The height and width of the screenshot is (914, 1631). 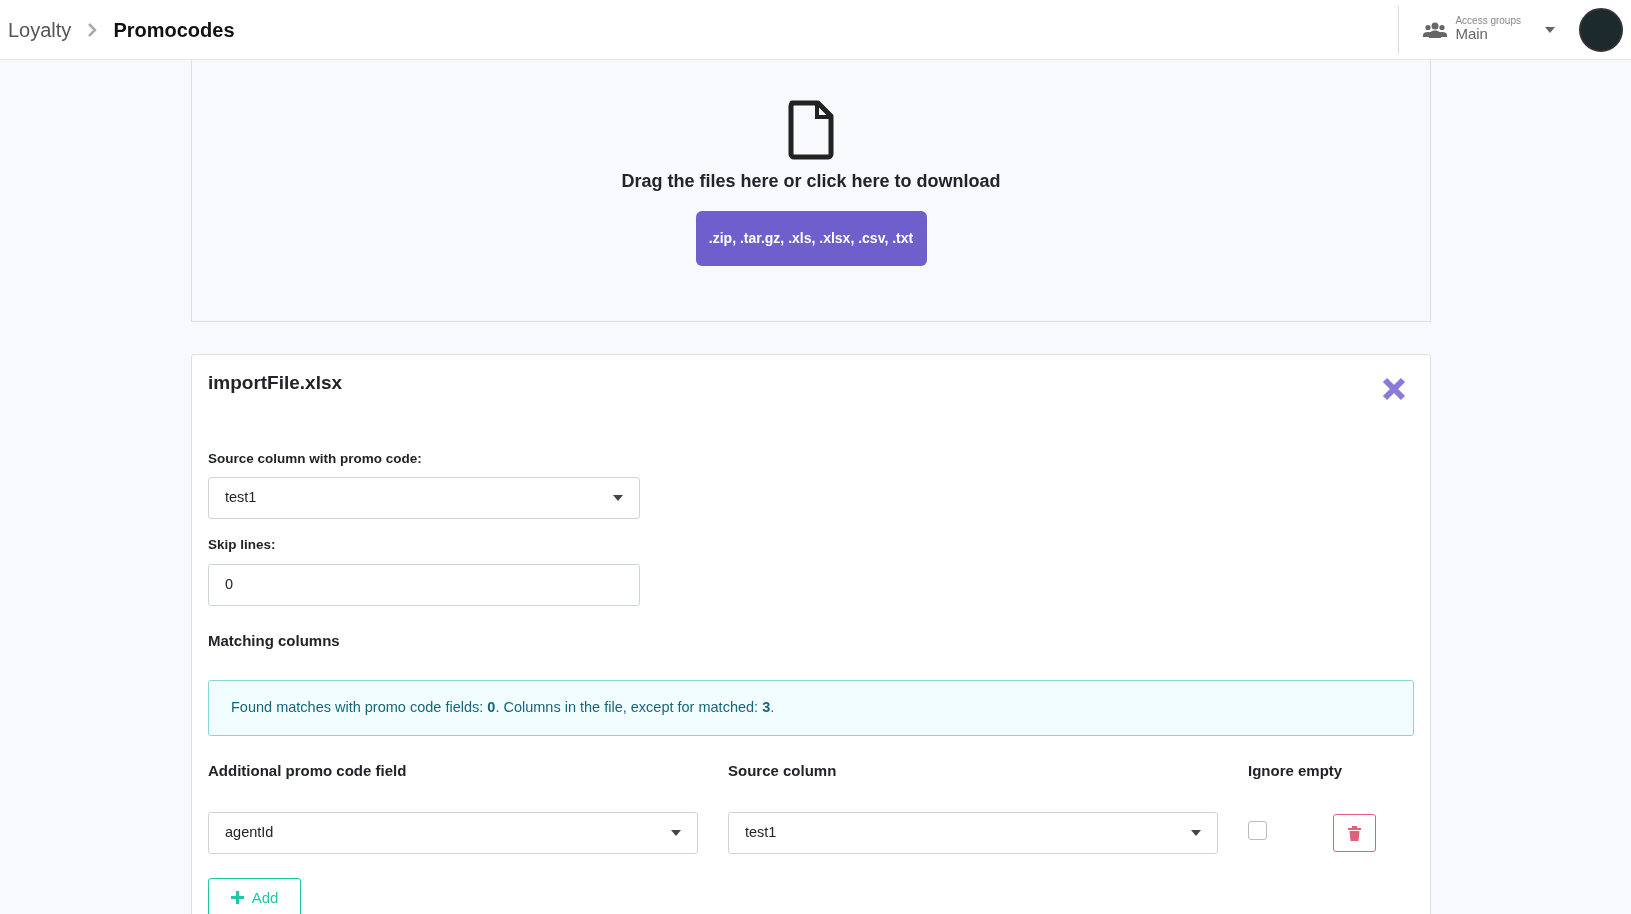 What do you see at coordinates (40, 29) in the screenshot?
I see `breadcrumb-item: Loyalty` at bounding box center [40, 29].